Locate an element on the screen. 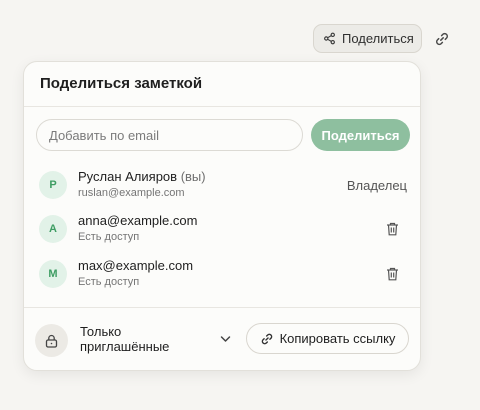 This screenshot has height=410, width=480. share-button: Поделиться is located at coordinates (367, 38).